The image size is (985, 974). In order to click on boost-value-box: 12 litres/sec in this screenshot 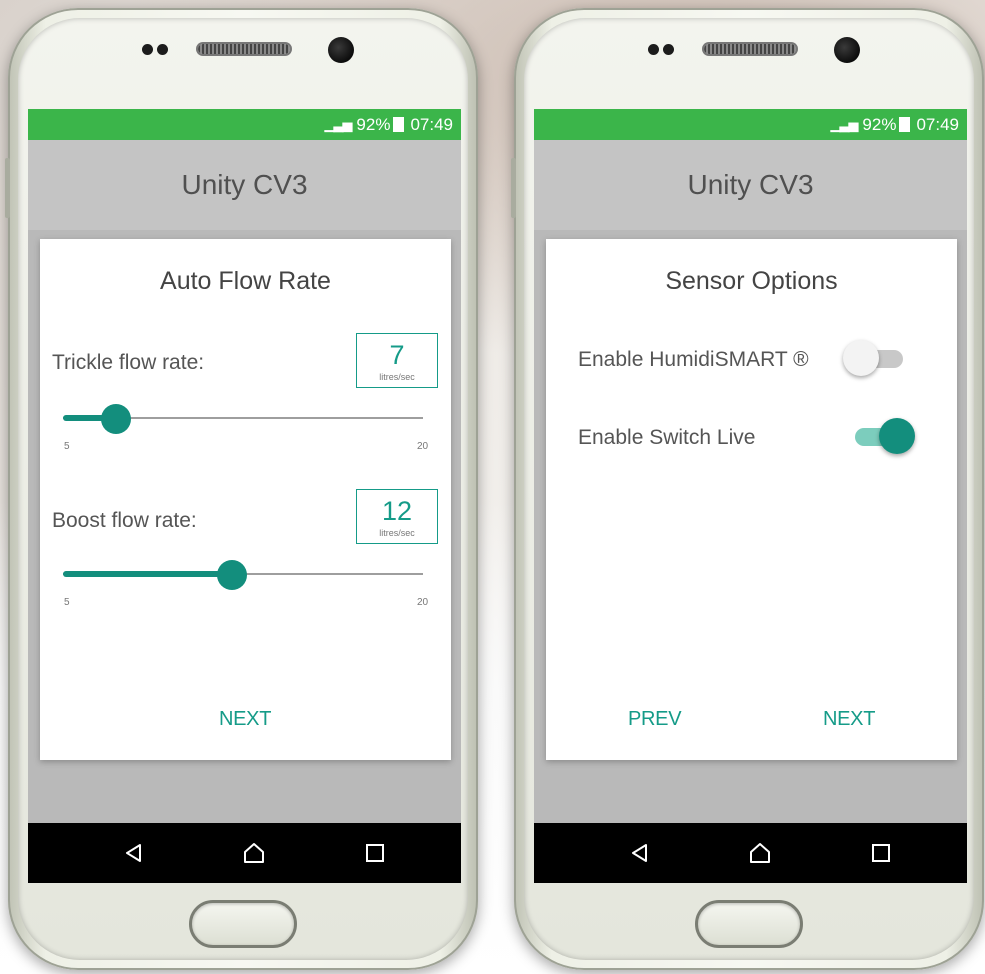, I will do `click(397, 516)`.